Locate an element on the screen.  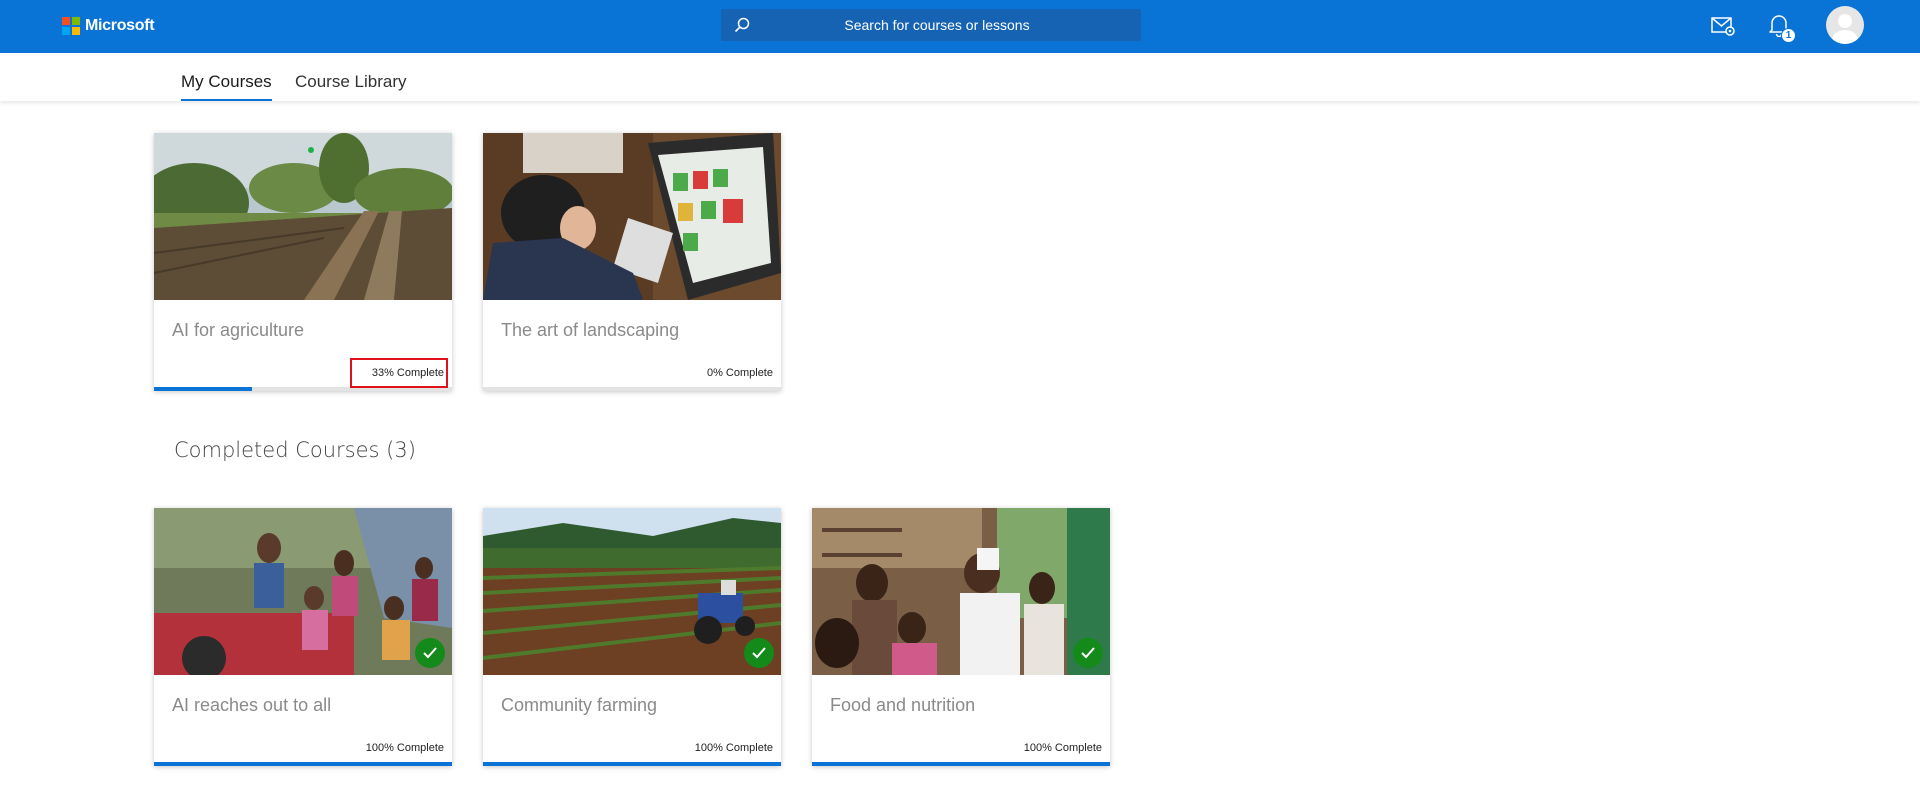
tab-my-courses: My Courses is located at coordinates (226, 86).